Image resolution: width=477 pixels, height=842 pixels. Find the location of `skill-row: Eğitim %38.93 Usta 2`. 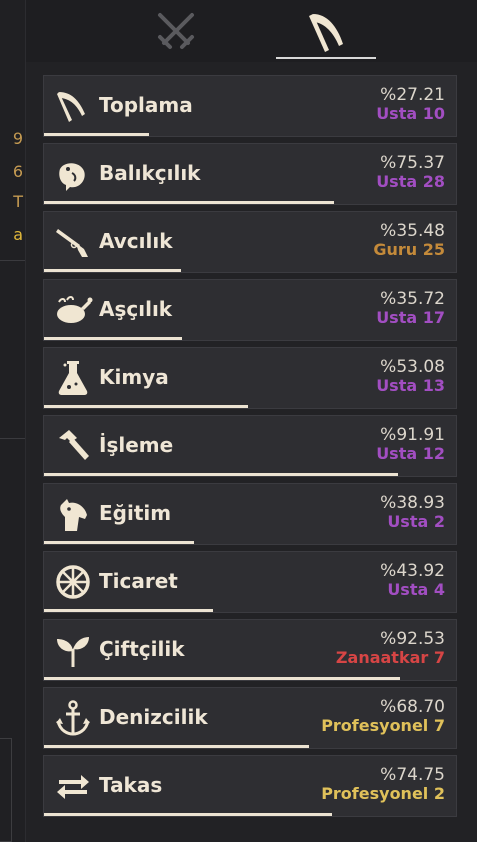

skill-row: Eğitim %38.93 Usta 2 is located at coordinates (250, 514).